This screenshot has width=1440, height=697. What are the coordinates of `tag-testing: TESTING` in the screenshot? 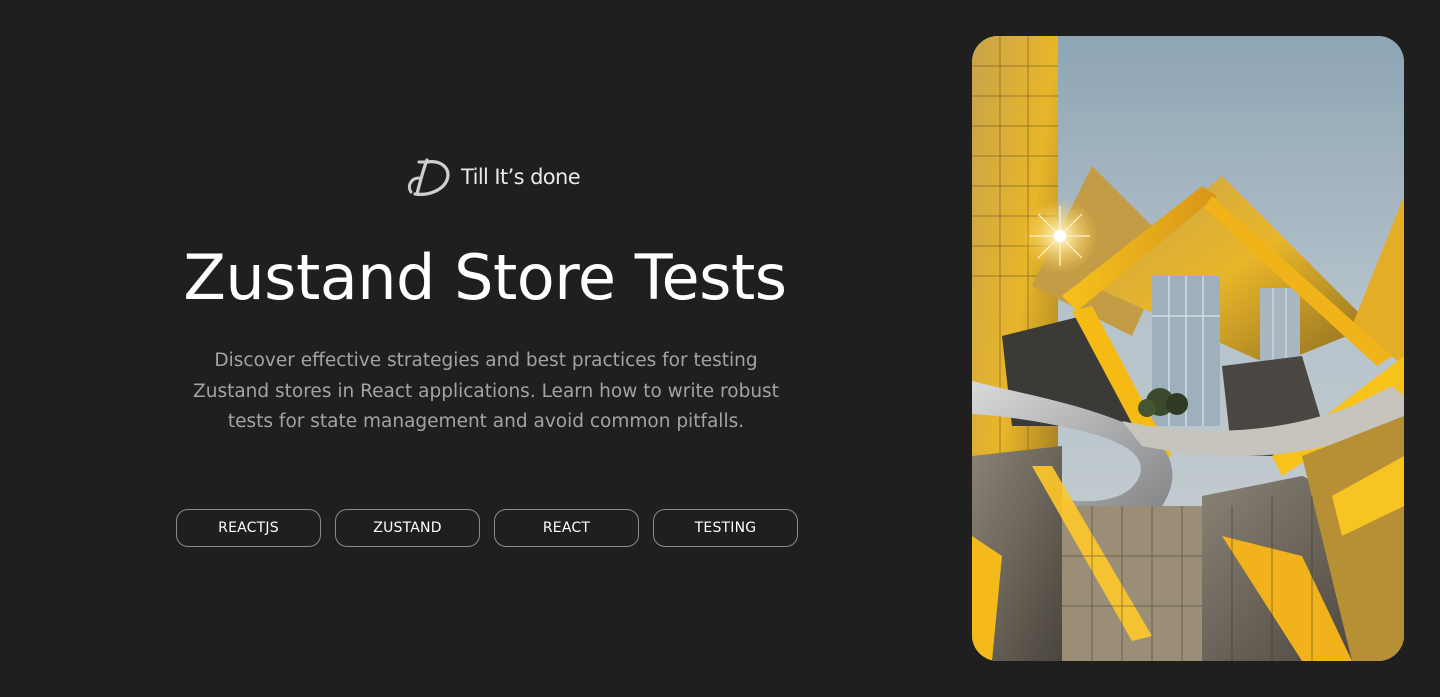 It's located at (725, 528).